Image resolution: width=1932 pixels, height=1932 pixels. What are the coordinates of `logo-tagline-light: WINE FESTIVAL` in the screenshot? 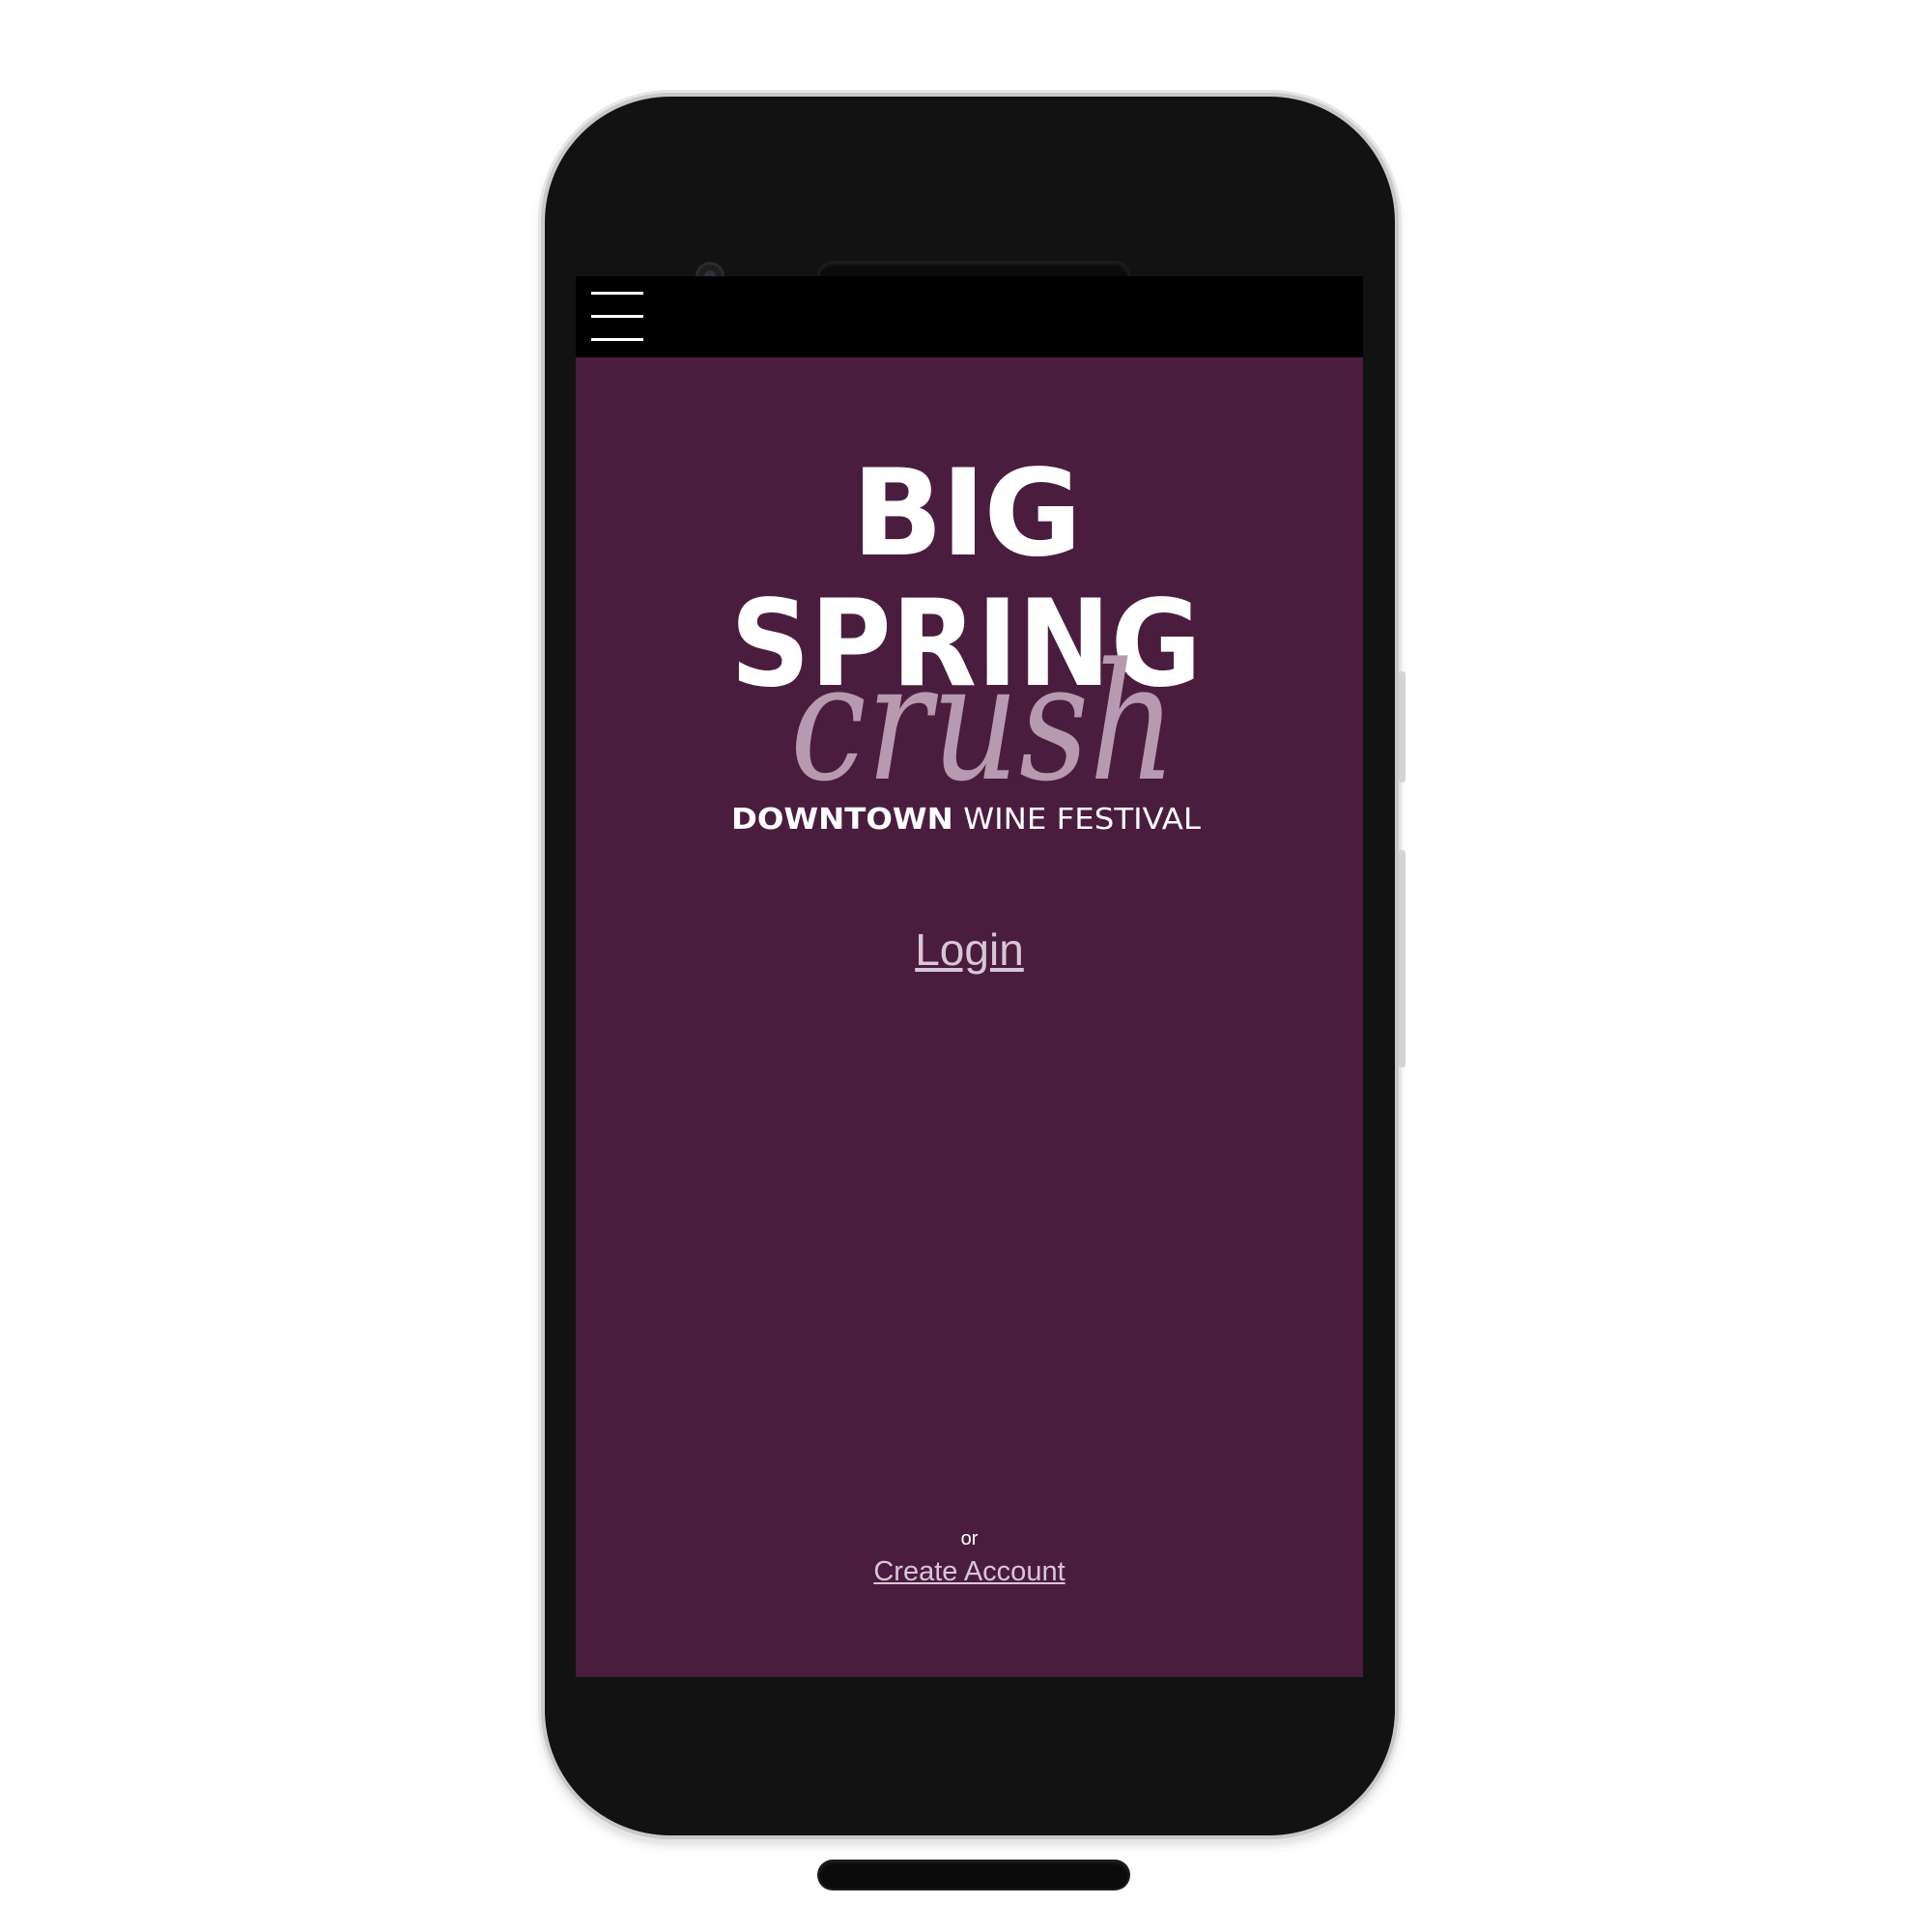 It's located at (1082, 820).